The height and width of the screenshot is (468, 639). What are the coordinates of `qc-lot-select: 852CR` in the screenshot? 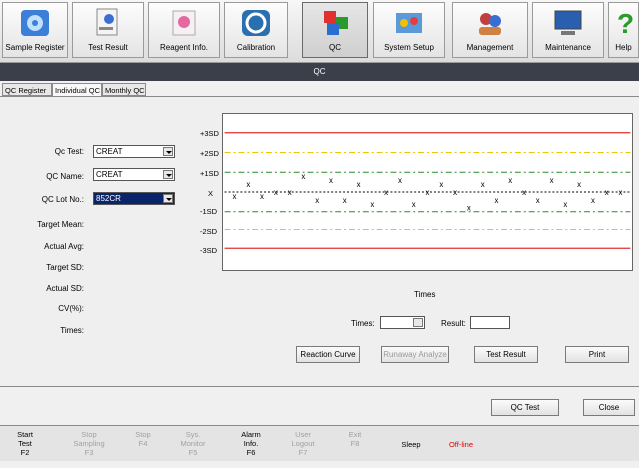 It's located at (134, 198).